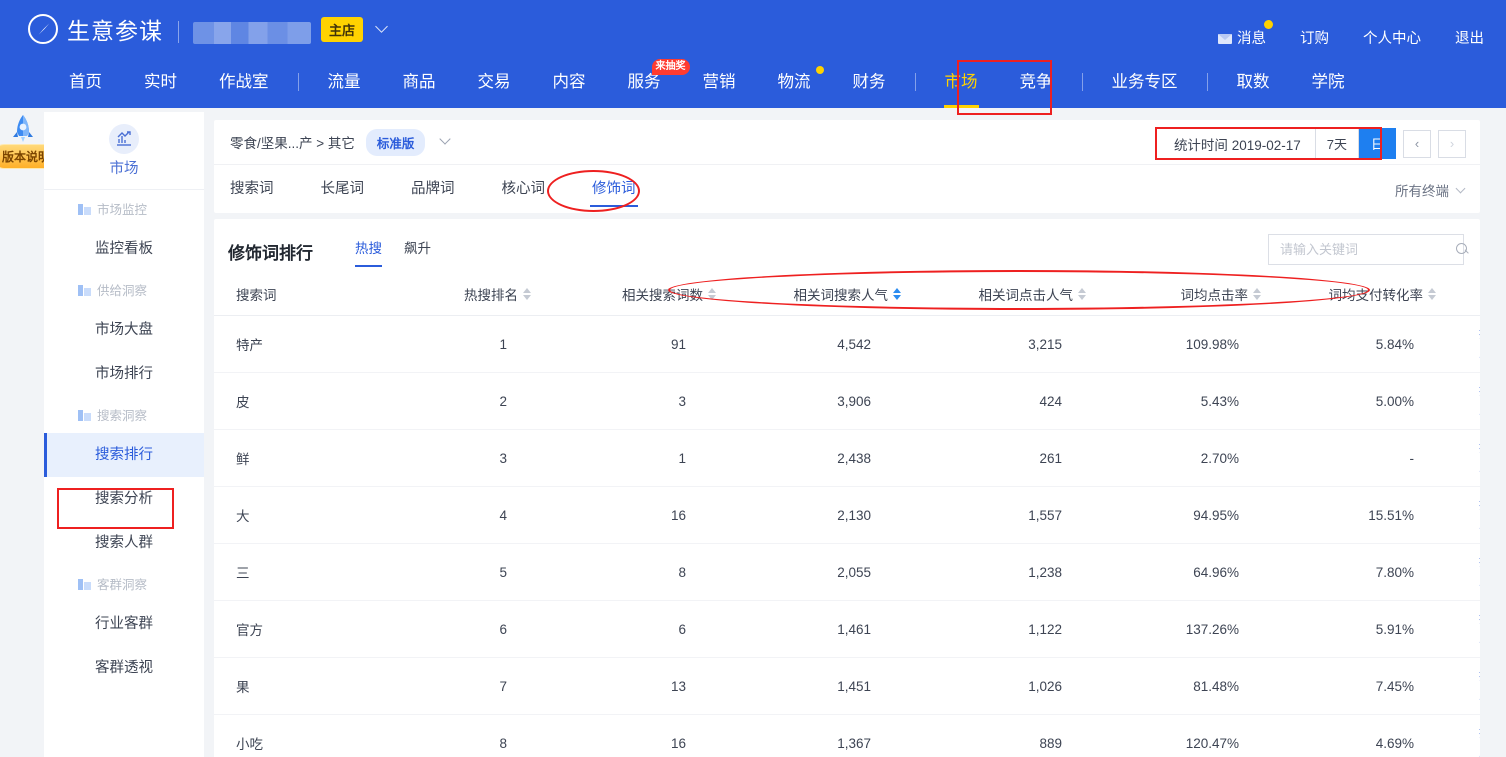 This screenshot has height=757, width=1506. Describe the element at coordinates (816, 629) in the screenshot. I see `cell-search_pop: 1,461` at that location.